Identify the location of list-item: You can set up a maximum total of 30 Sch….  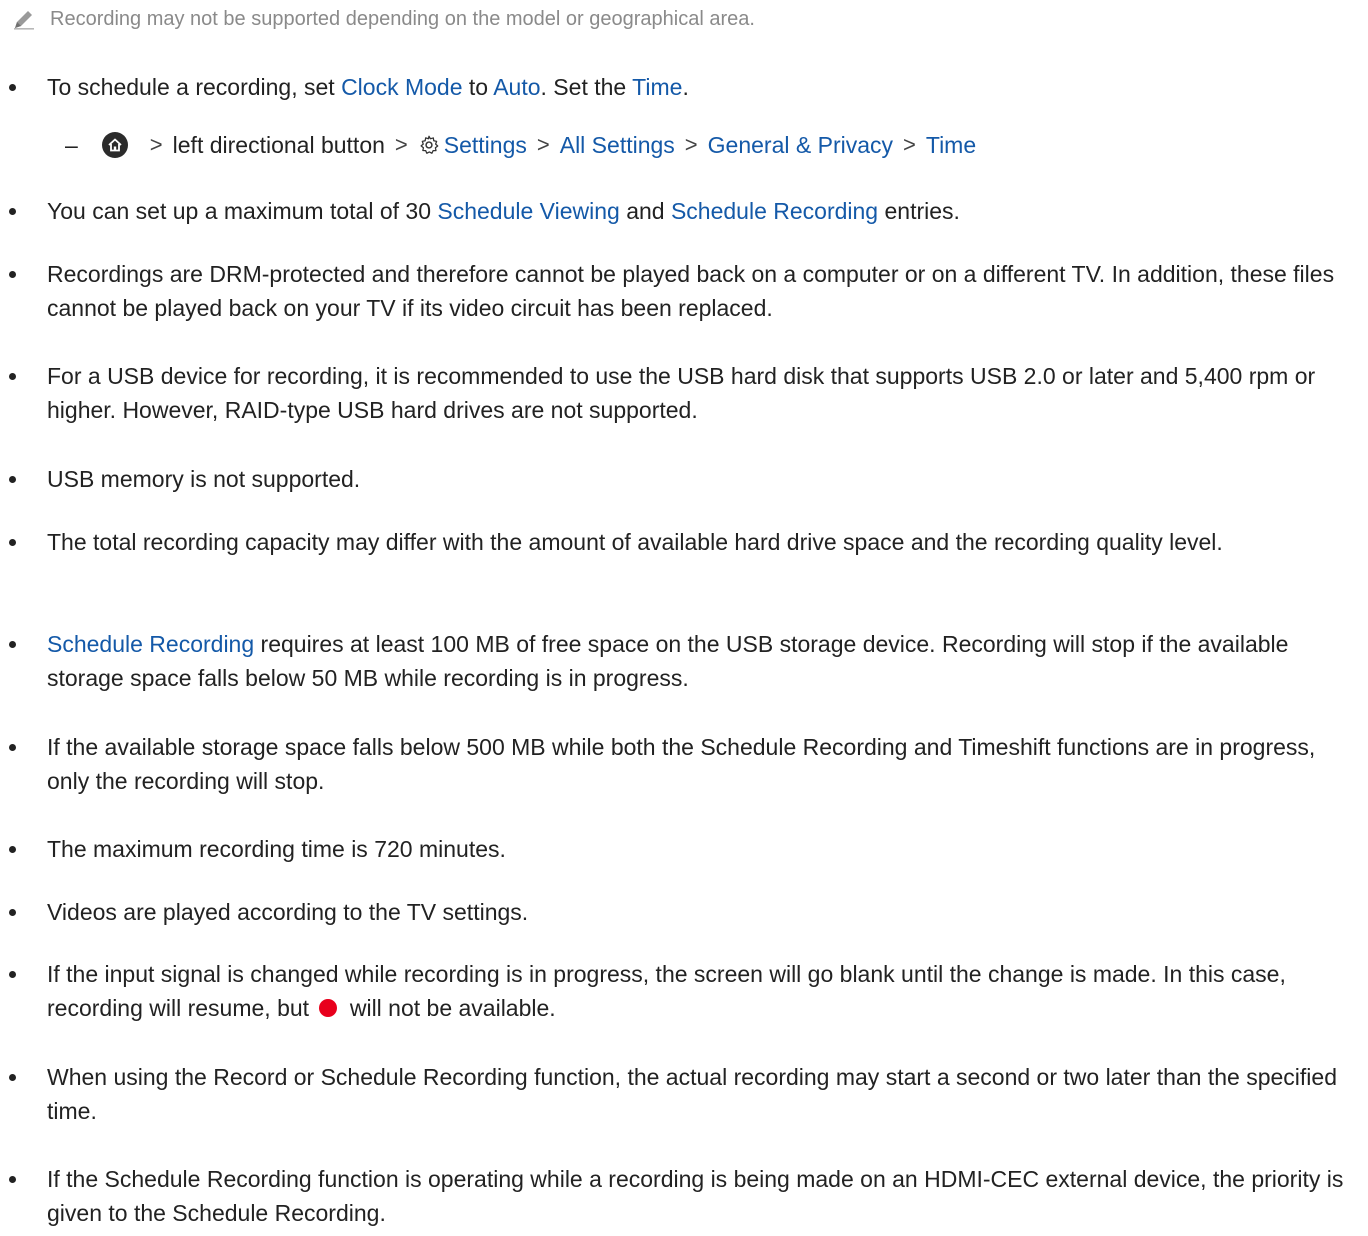
(678, 211).